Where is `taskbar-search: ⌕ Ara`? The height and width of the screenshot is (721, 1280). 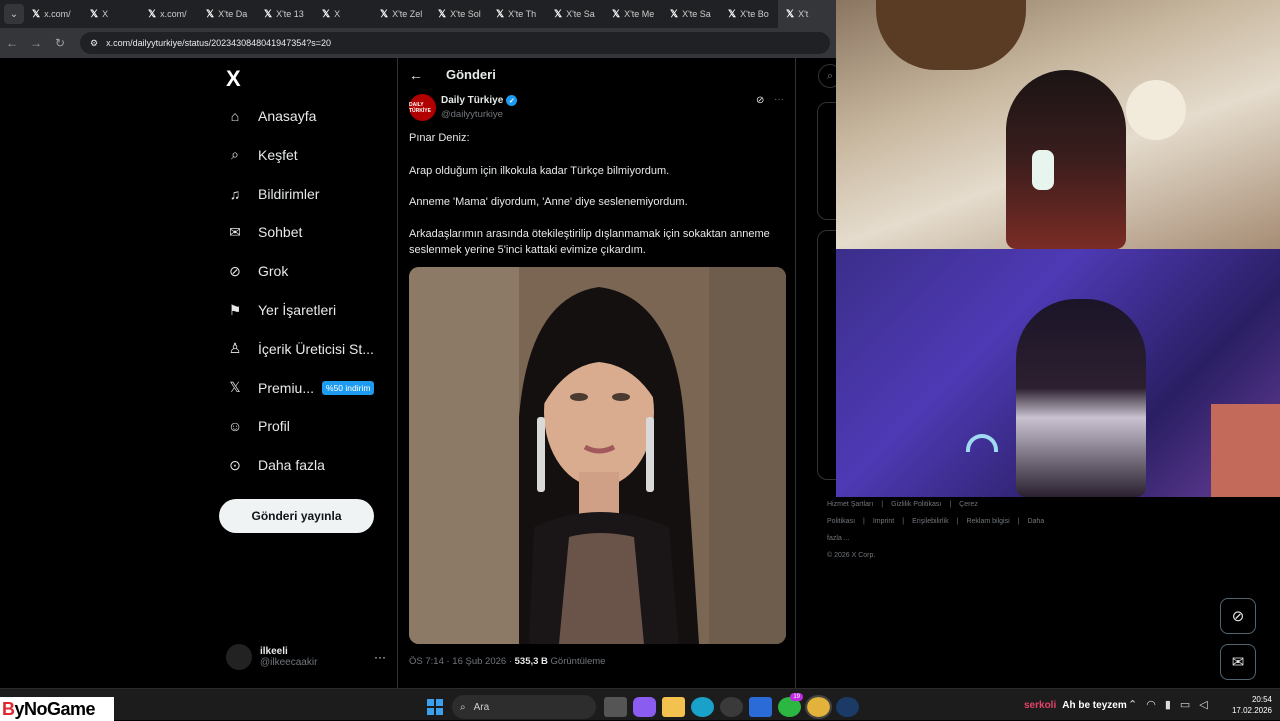
taskbar-search: ⌕ Ara is located at coordinates (524, 707).